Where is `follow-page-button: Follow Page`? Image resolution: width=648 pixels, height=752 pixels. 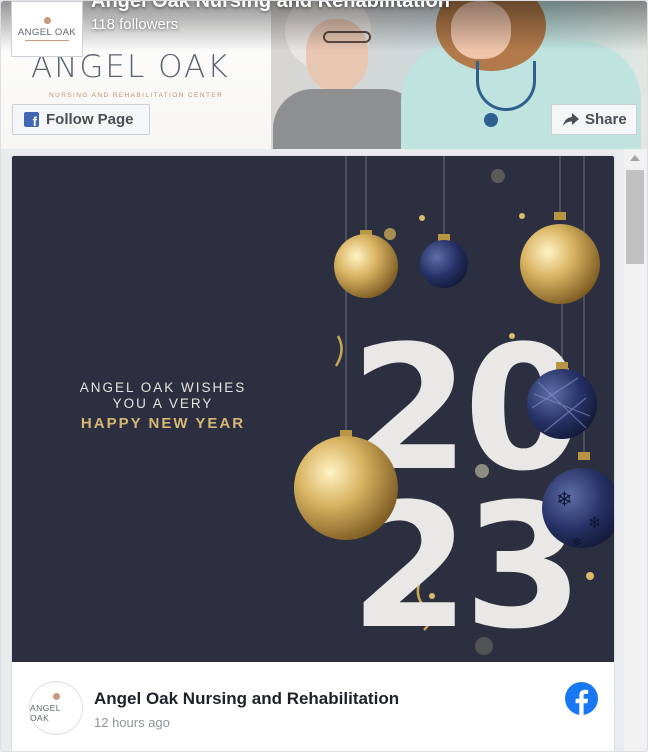 follow-page-button: Follow Page is located at coordinates (81, 119).